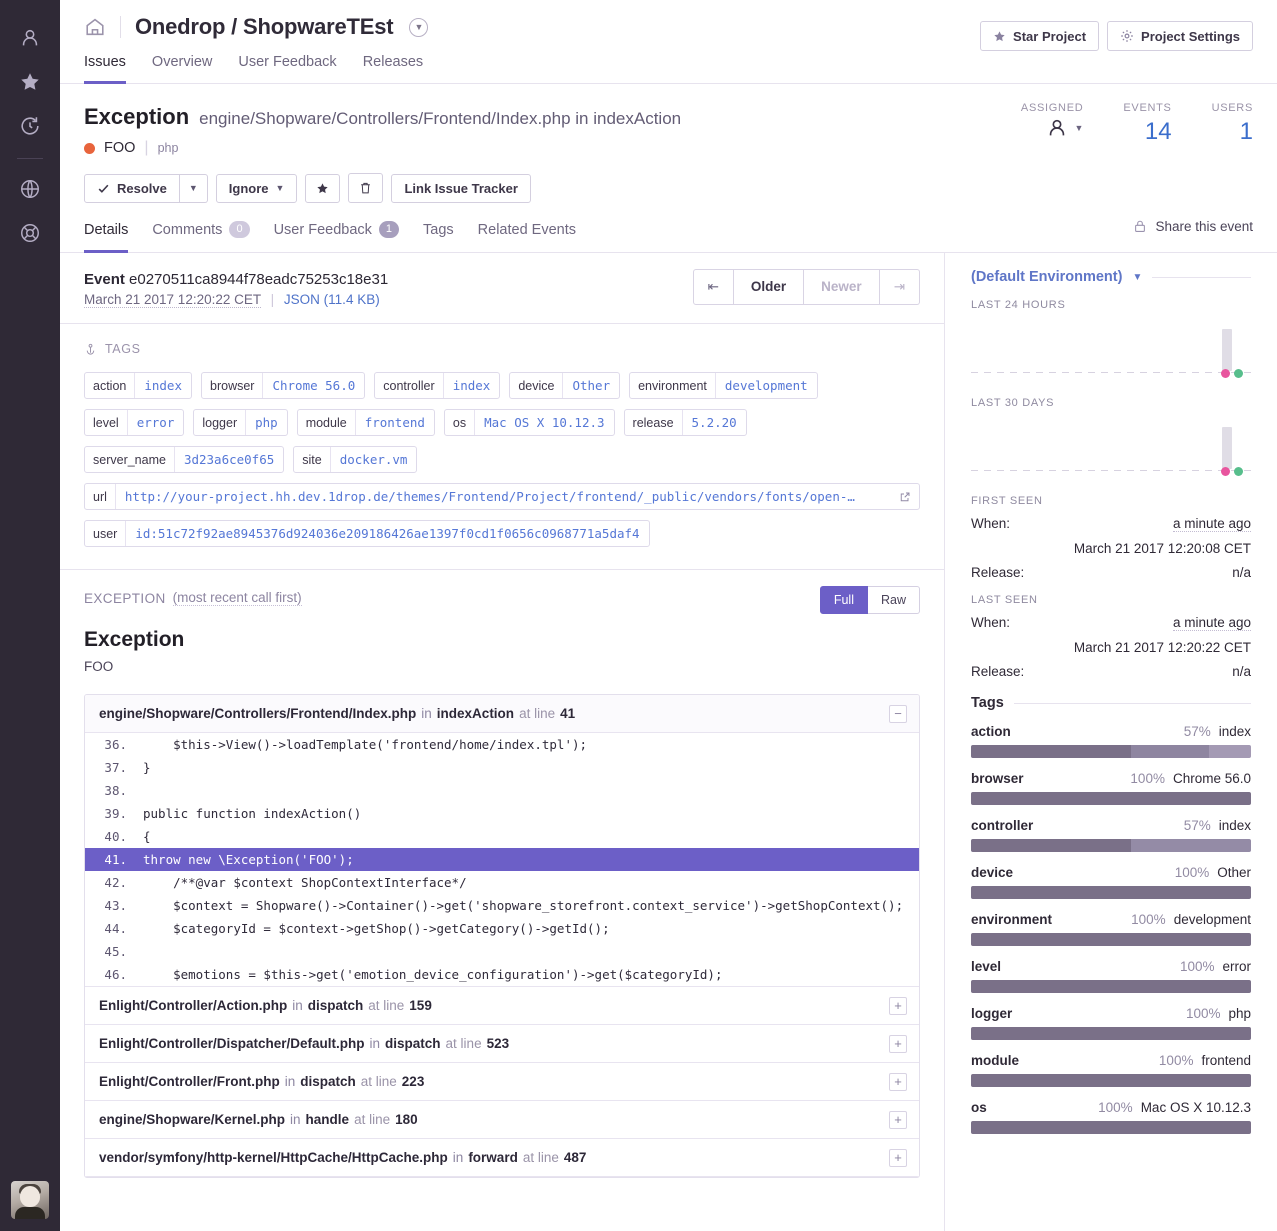 This screenshot has width=1277, height=1231. What do you see at coordinates (1057, 127) in the screenshot?
I see `assignee-icon` at bounding box center [1057, 127].